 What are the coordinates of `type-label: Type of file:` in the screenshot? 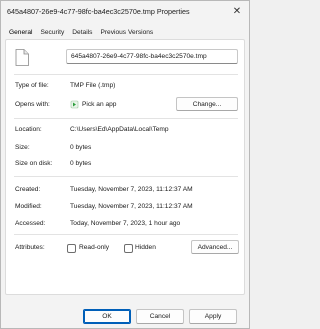 It's located at (32, 85).